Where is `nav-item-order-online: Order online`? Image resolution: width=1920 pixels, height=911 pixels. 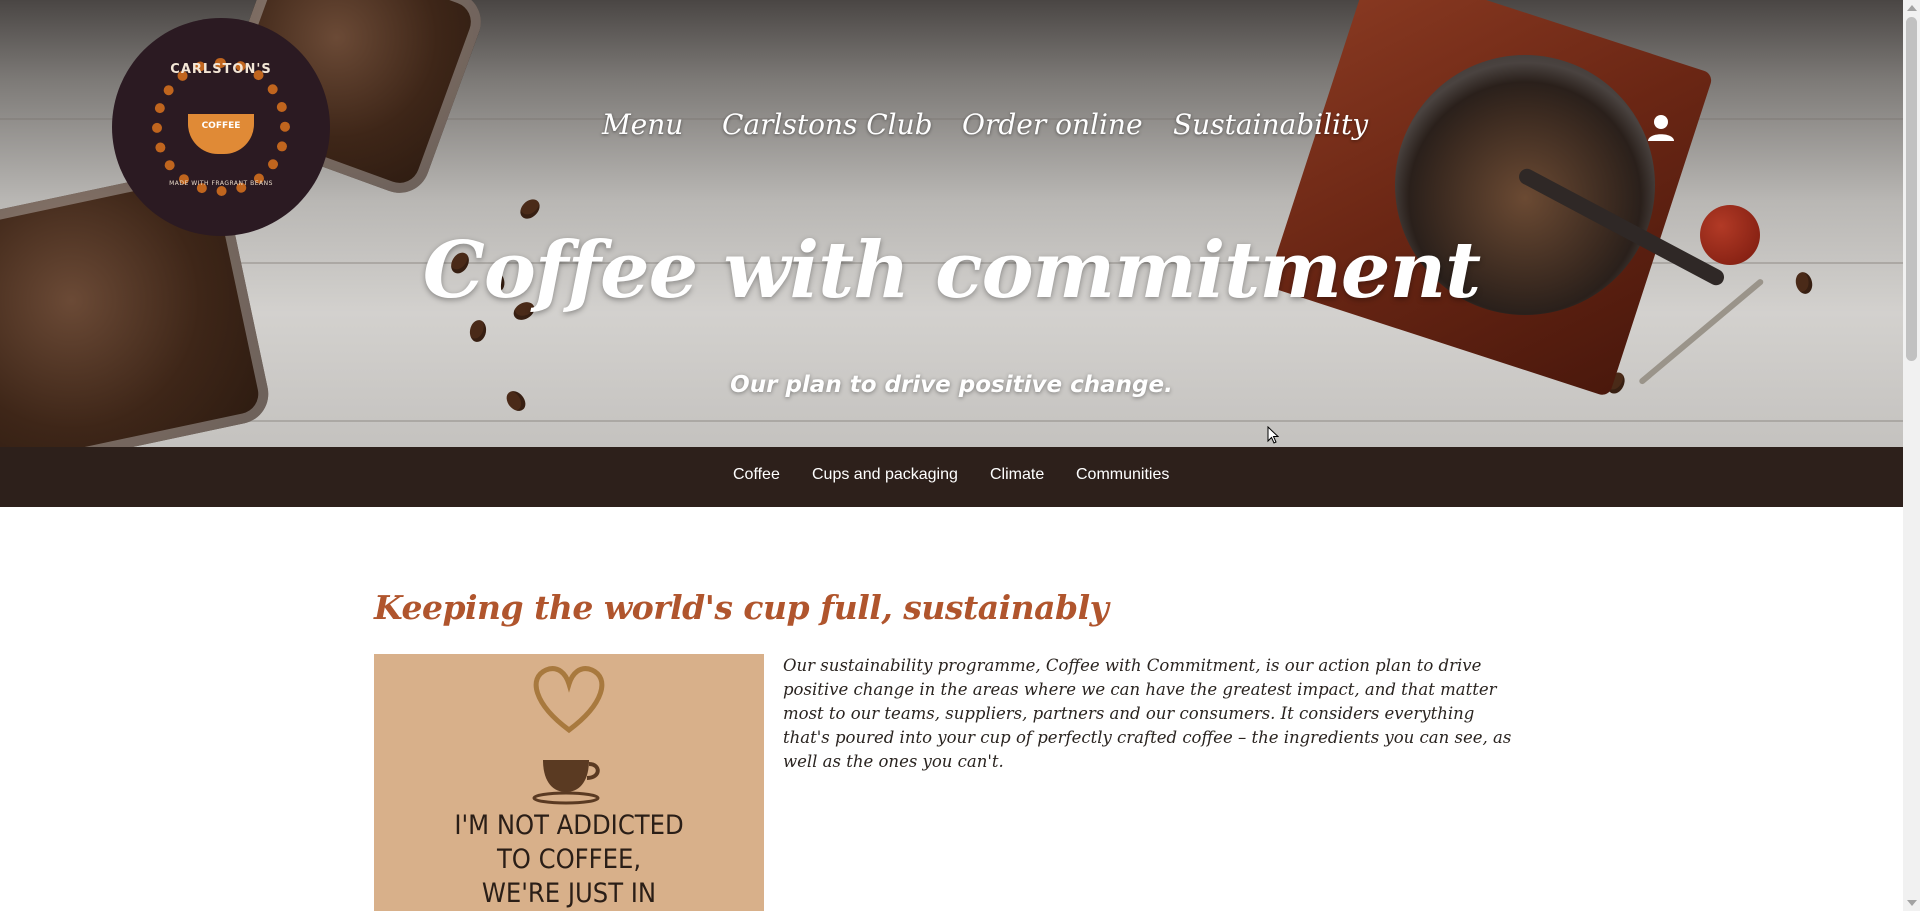
nav-item-order-online: Order online is located at coordinates (1052, 124).